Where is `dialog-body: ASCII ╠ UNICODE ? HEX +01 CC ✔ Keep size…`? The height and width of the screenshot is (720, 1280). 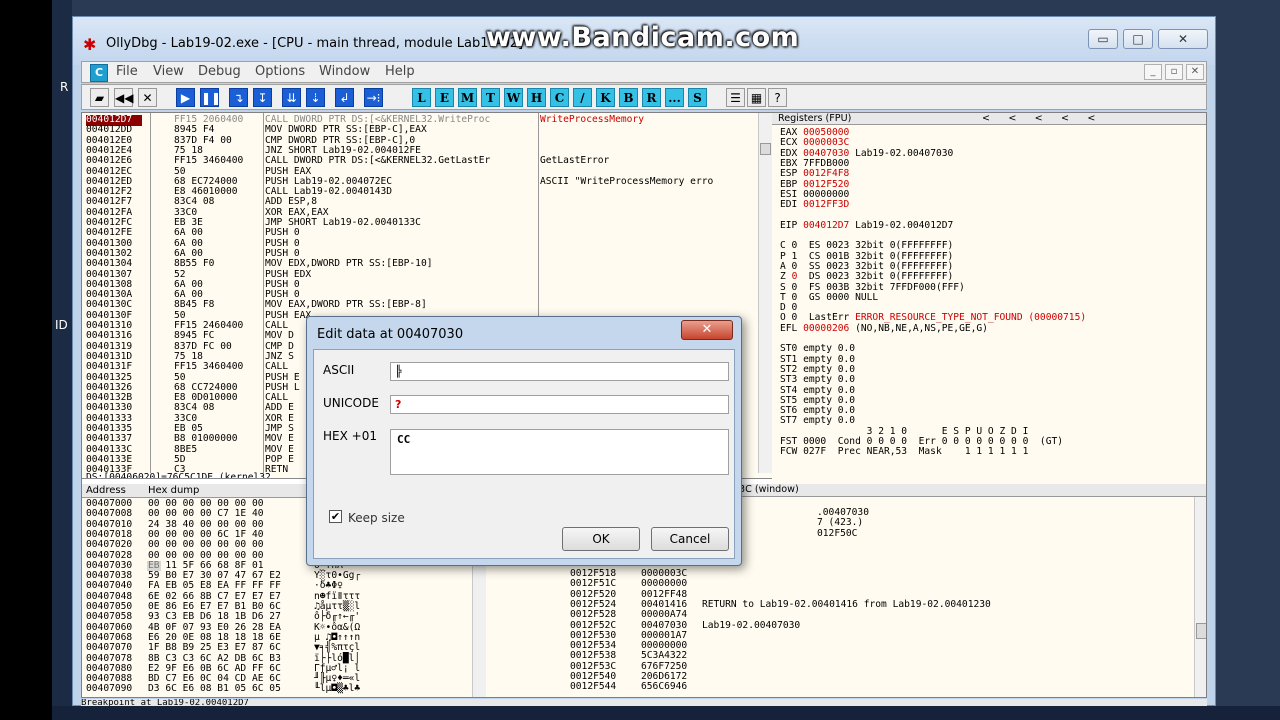 dialog-body: ASCII ╠ UNICODE ? HEX +01 CC ✔ Keep size… is located at coordinates (524, 454).